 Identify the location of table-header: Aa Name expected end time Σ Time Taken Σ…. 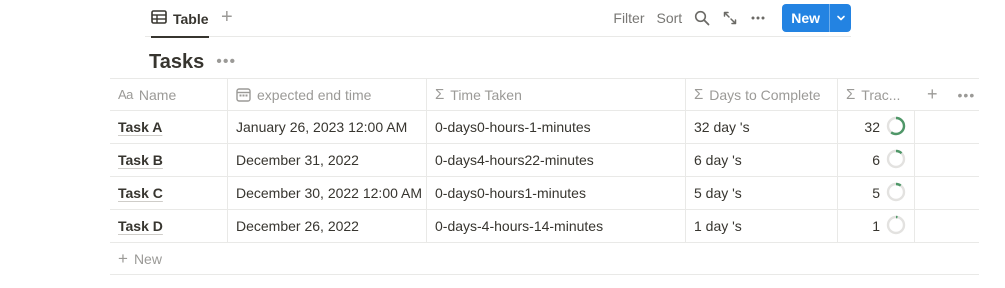
(544, 94).